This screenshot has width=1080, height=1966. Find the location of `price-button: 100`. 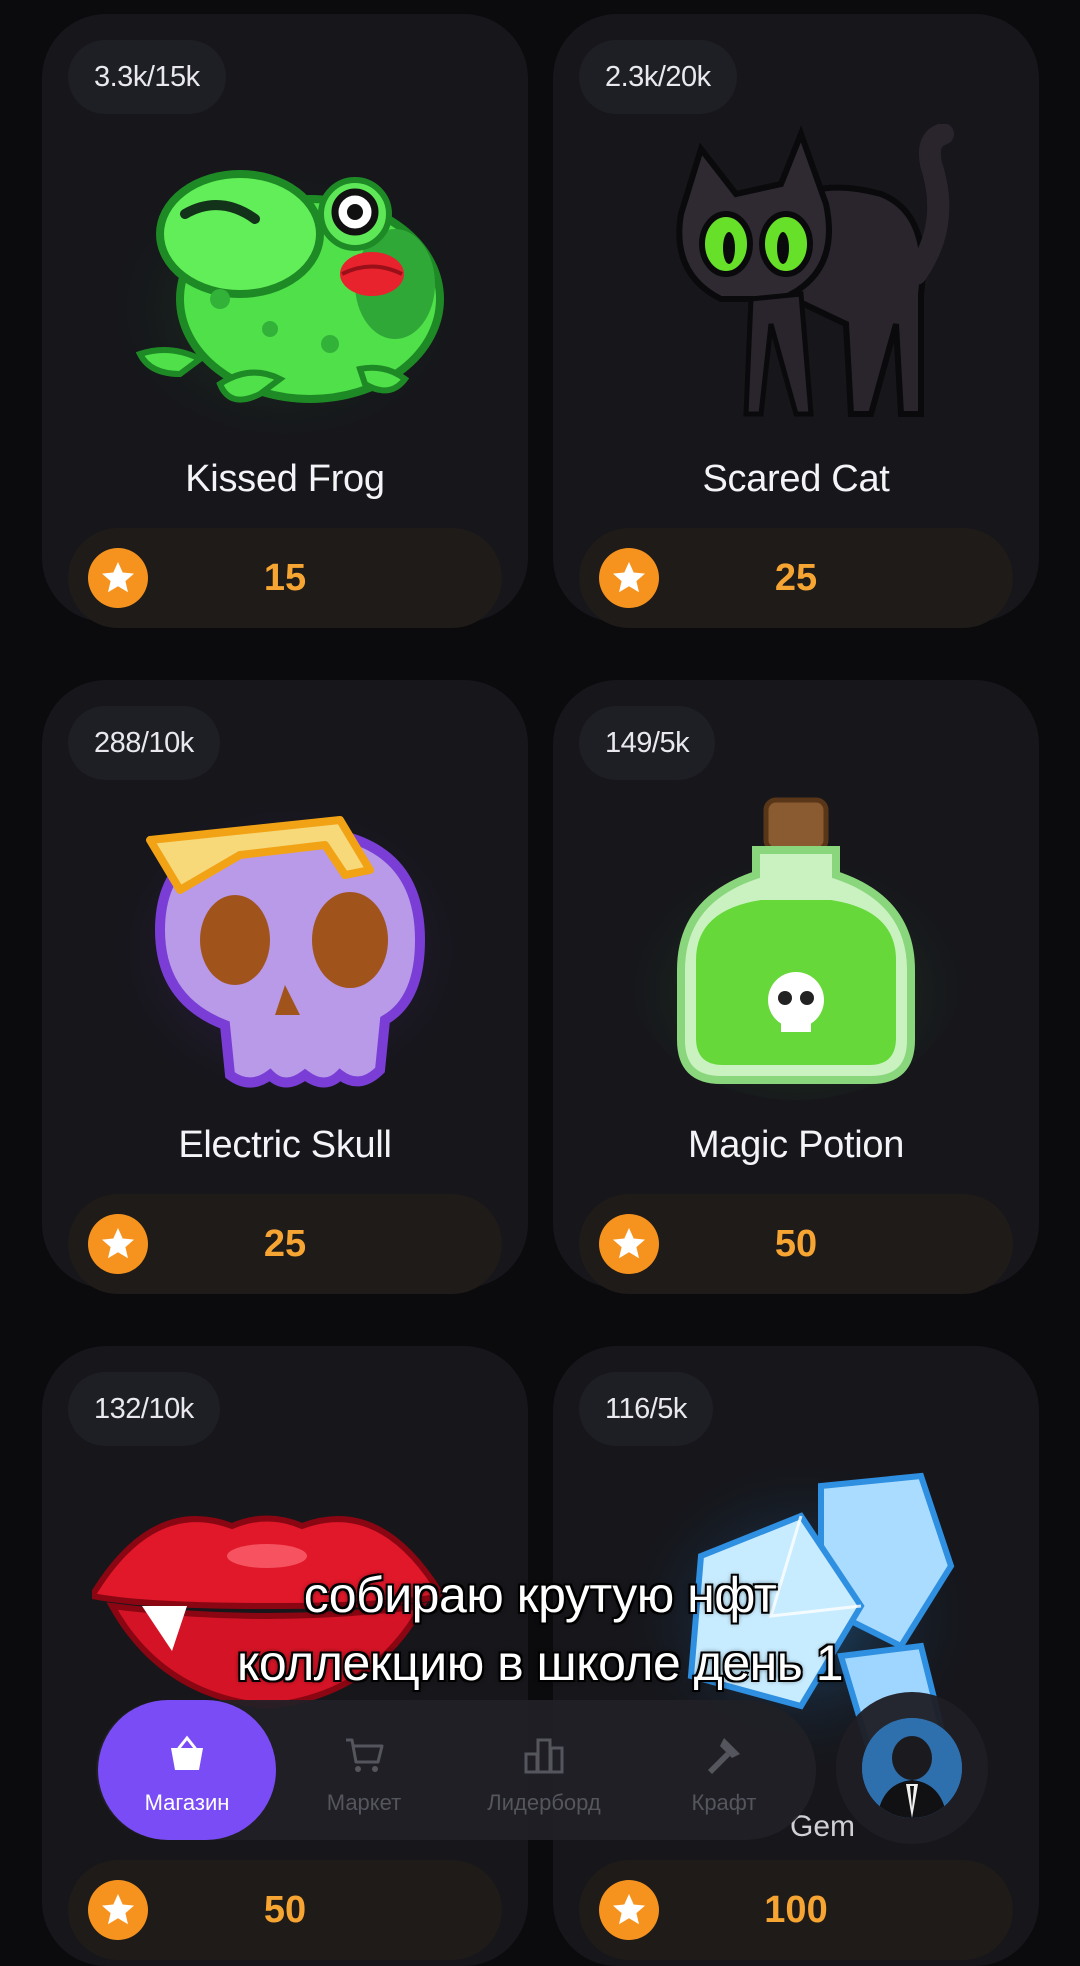

price-button: 100 is located at coordinates (796, 1910).